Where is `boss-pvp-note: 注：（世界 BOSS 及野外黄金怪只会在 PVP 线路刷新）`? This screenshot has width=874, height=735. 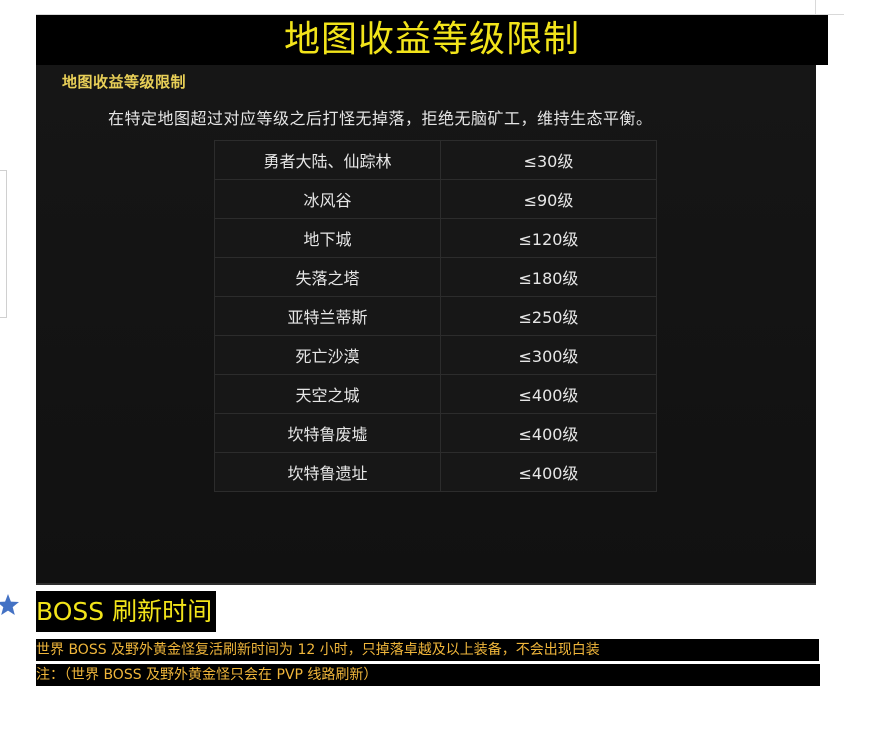
boss-pvp-note: 注：（世界 BOSS 及野外黄金怪只会在 PVP 线路刷新） is located at coordinates (428, 675).